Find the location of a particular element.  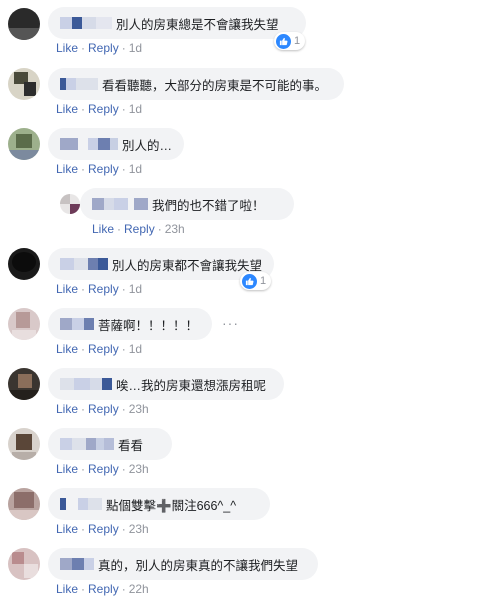

comment-bubble: 菩薩啊！！！！！ is located at coordinates (130, 324).